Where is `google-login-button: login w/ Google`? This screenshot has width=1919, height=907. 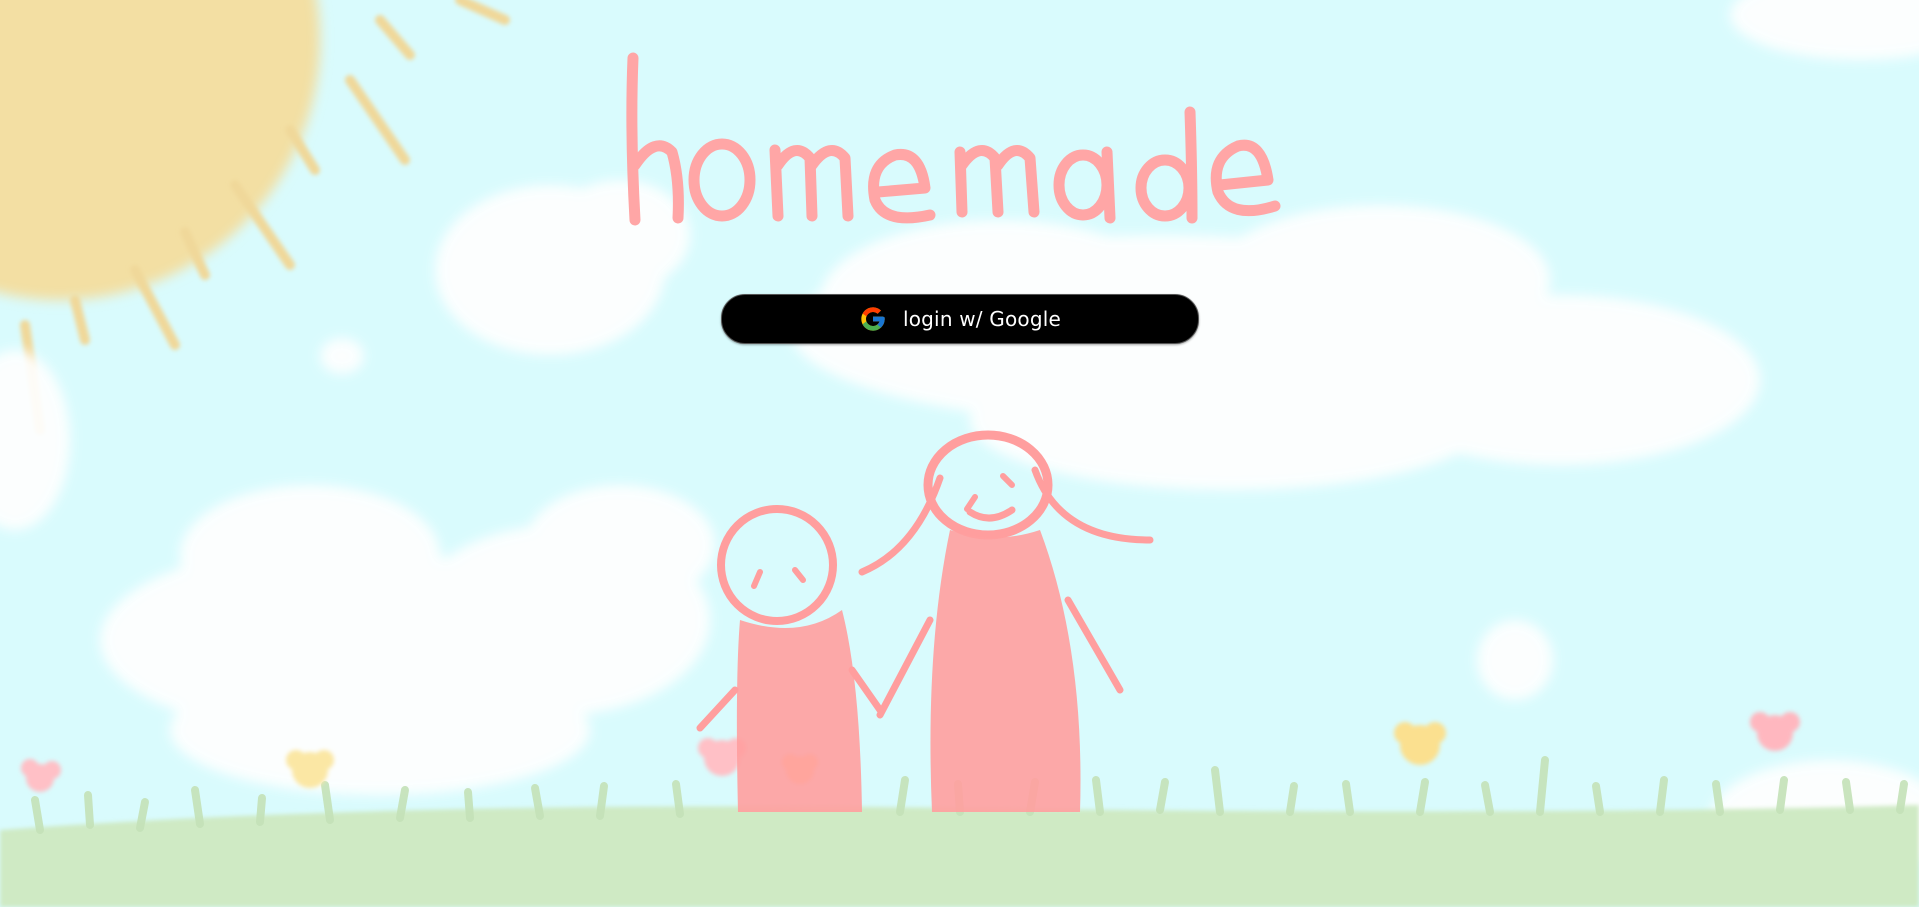 google-login-button: login w/ Google is located at coordinates (960, 319).